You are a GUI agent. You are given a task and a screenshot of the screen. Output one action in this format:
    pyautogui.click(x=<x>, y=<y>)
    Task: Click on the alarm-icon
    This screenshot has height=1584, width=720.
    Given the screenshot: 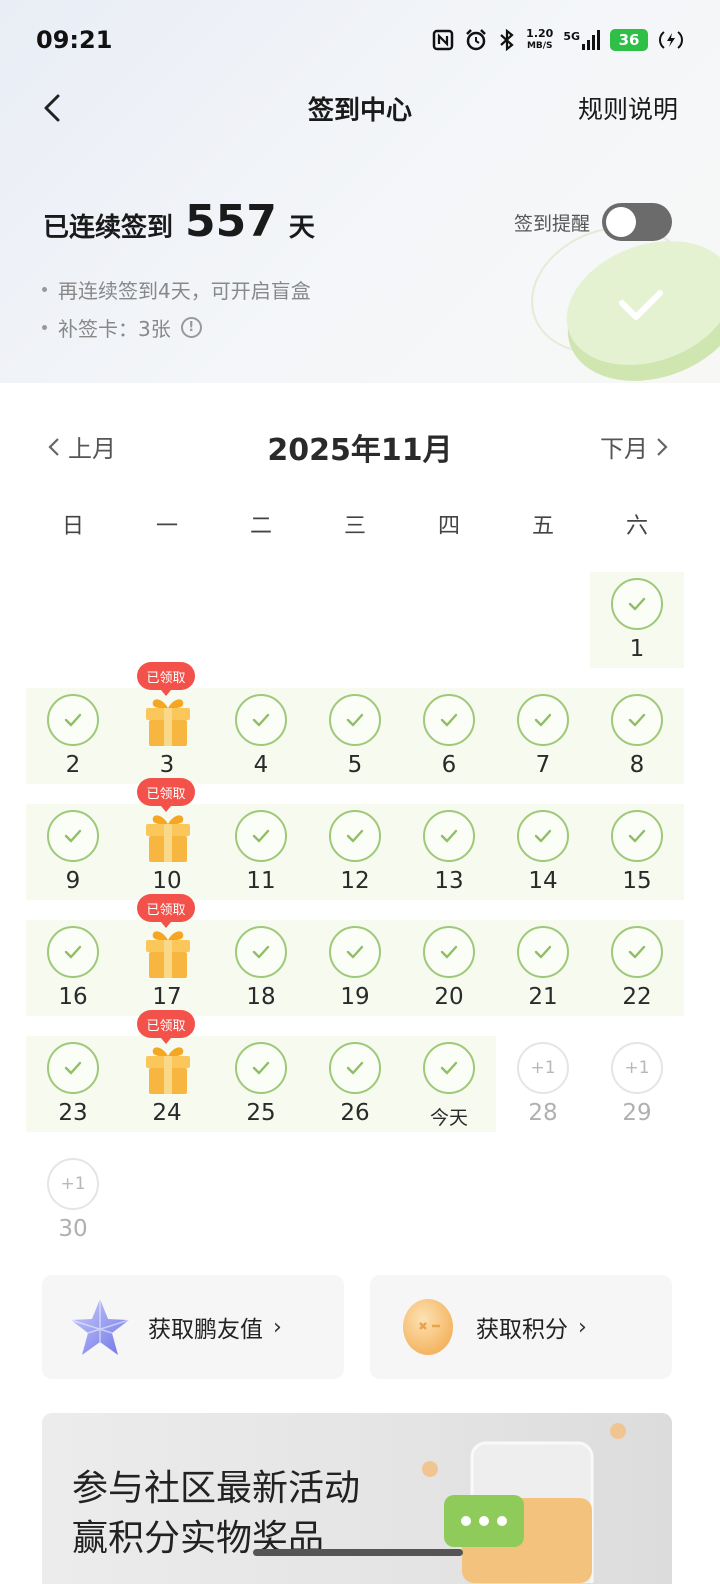 What is the action you would take?
    pyautogui.click(x=476, y=40)
    